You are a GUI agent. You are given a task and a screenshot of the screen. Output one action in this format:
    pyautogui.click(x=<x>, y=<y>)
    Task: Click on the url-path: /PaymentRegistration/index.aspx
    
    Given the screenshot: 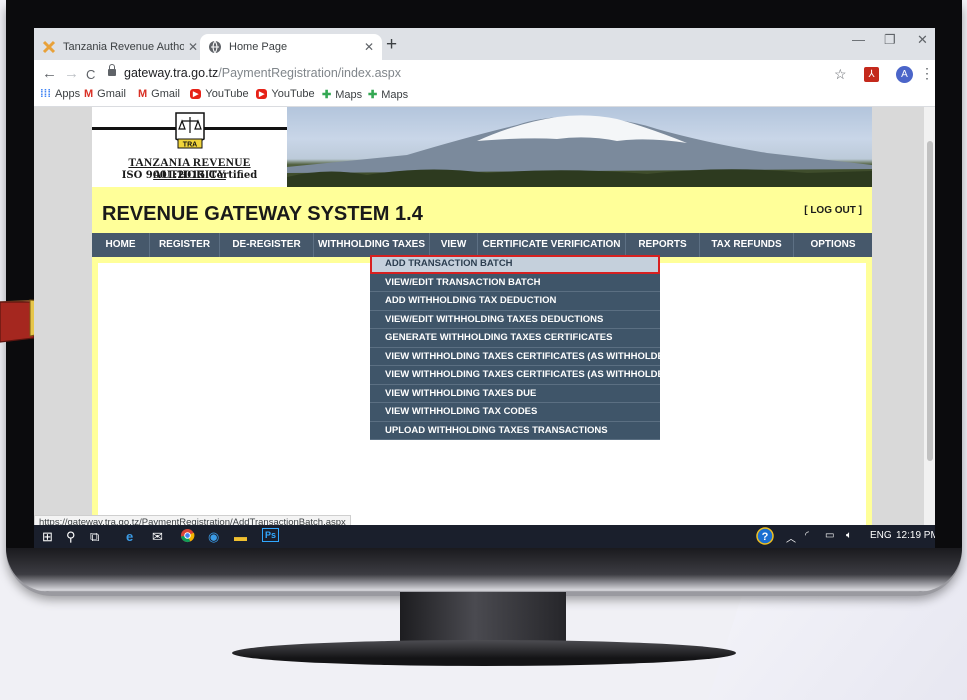 What is the action you would take?
    pyautogui.click(x=309, y=73)
    